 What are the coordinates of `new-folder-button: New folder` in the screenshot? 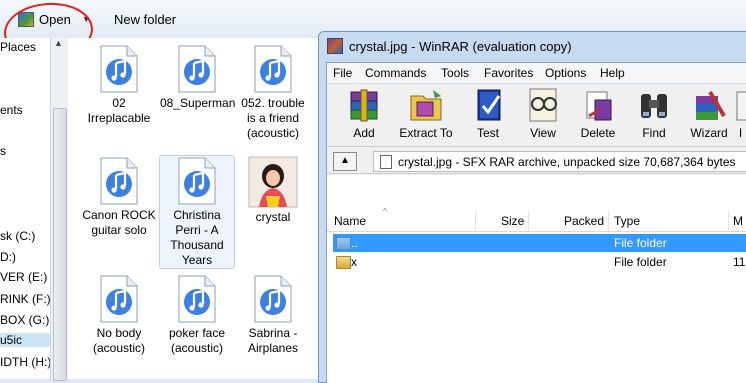 It's located at (145, 19).